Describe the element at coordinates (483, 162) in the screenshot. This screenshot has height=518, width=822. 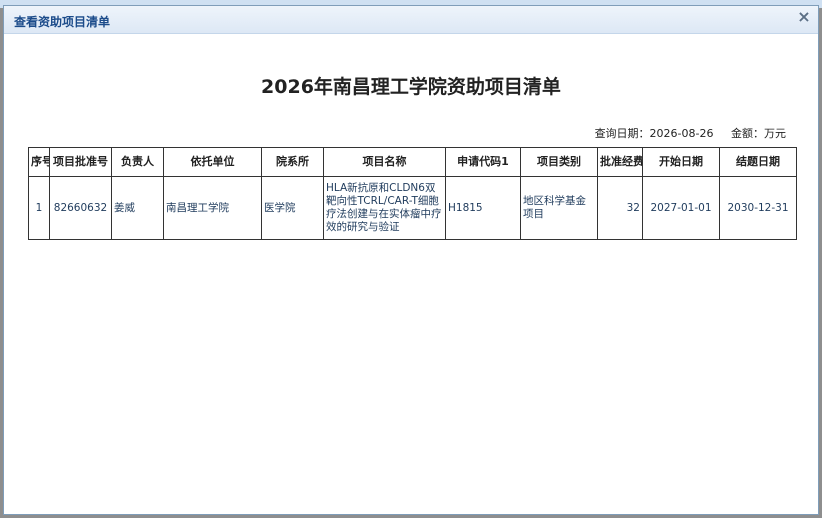
I see `column-header: 申请代码1` at that location.